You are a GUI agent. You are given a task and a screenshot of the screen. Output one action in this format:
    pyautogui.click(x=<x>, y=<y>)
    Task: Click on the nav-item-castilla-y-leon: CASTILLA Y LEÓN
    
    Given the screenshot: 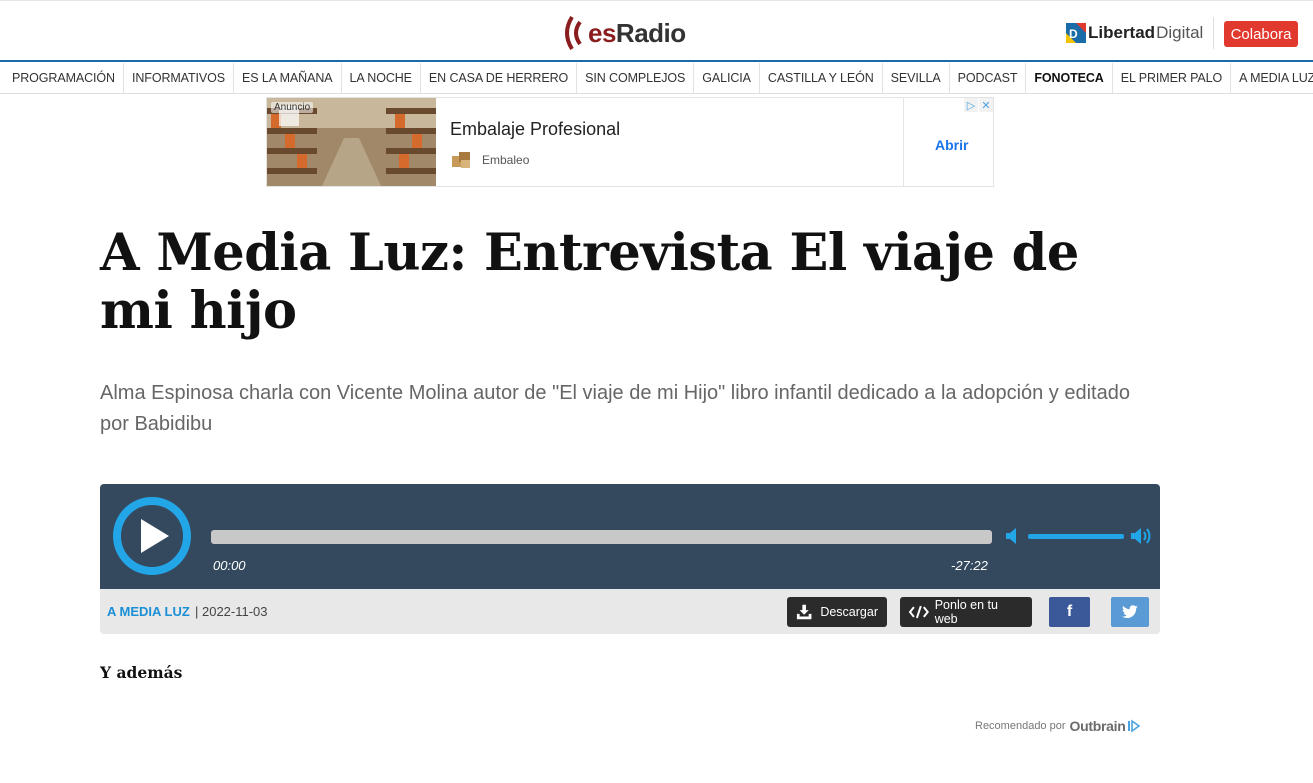 What is the action you would take?
    pyautogui.click(x=821, y=78)
    